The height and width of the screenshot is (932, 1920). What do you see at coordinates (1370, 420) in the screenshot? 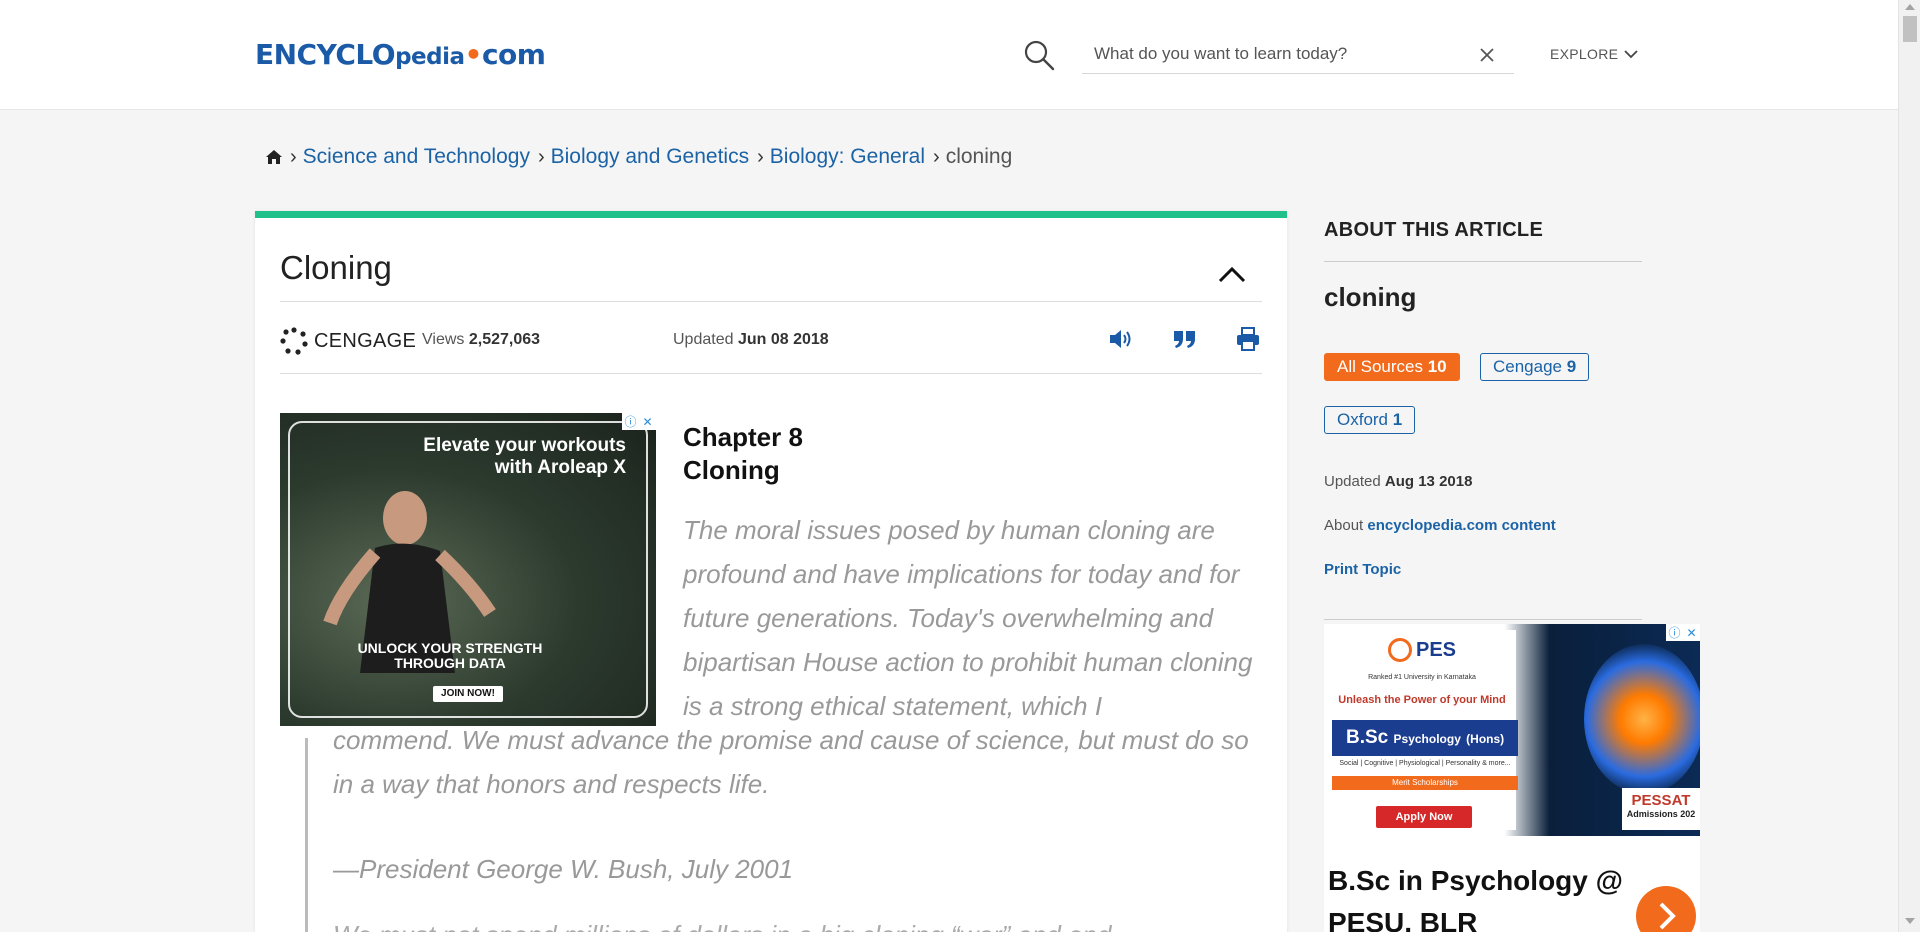
I see `source-filter-oxford: Oxford 1` at bounding box center [1370, 420].